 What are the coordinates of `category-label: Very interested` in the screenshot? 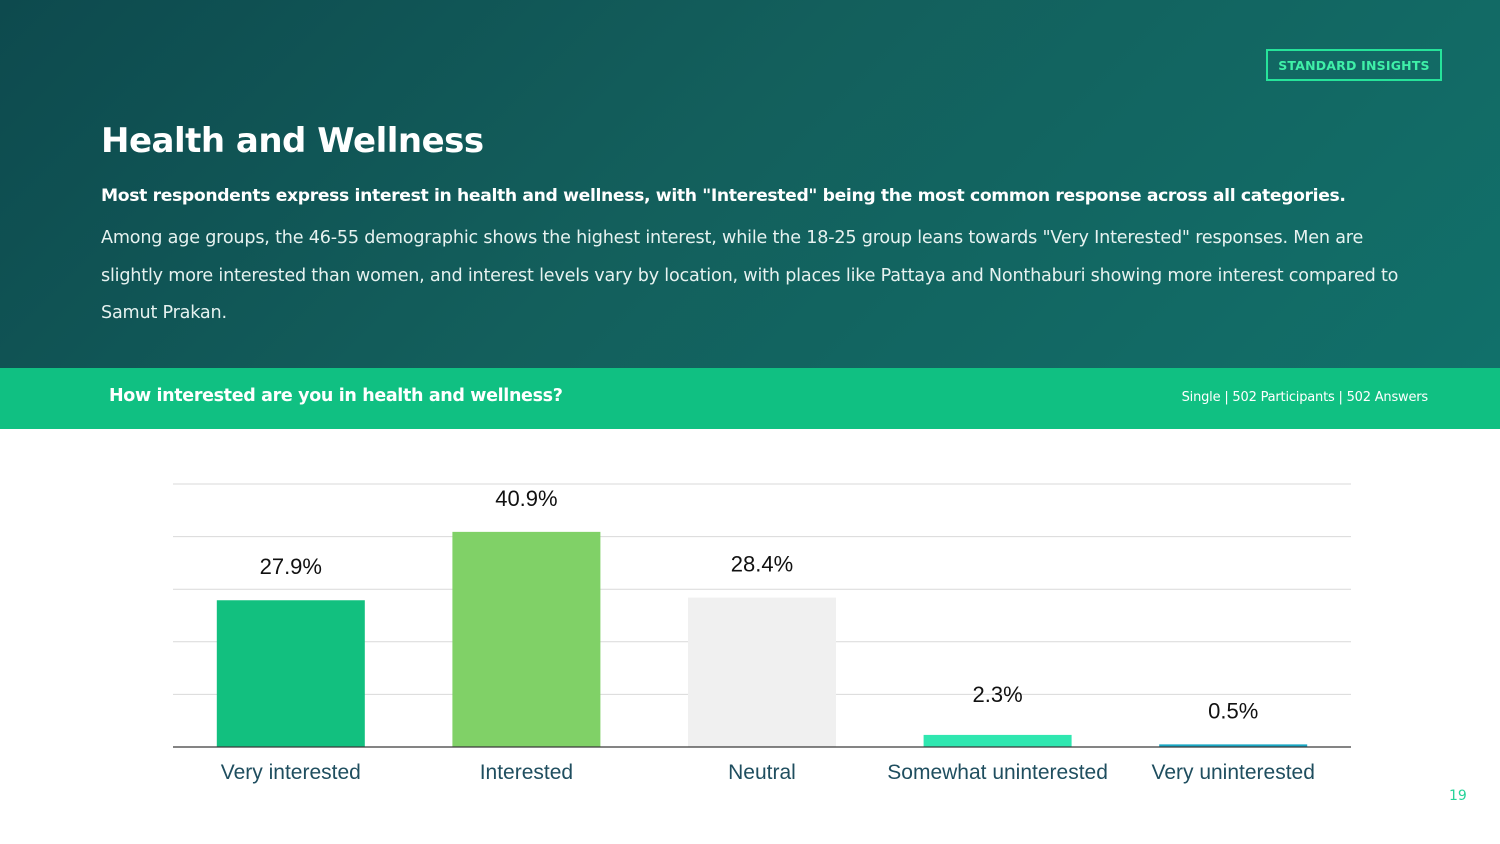 It's located at (291, 772).